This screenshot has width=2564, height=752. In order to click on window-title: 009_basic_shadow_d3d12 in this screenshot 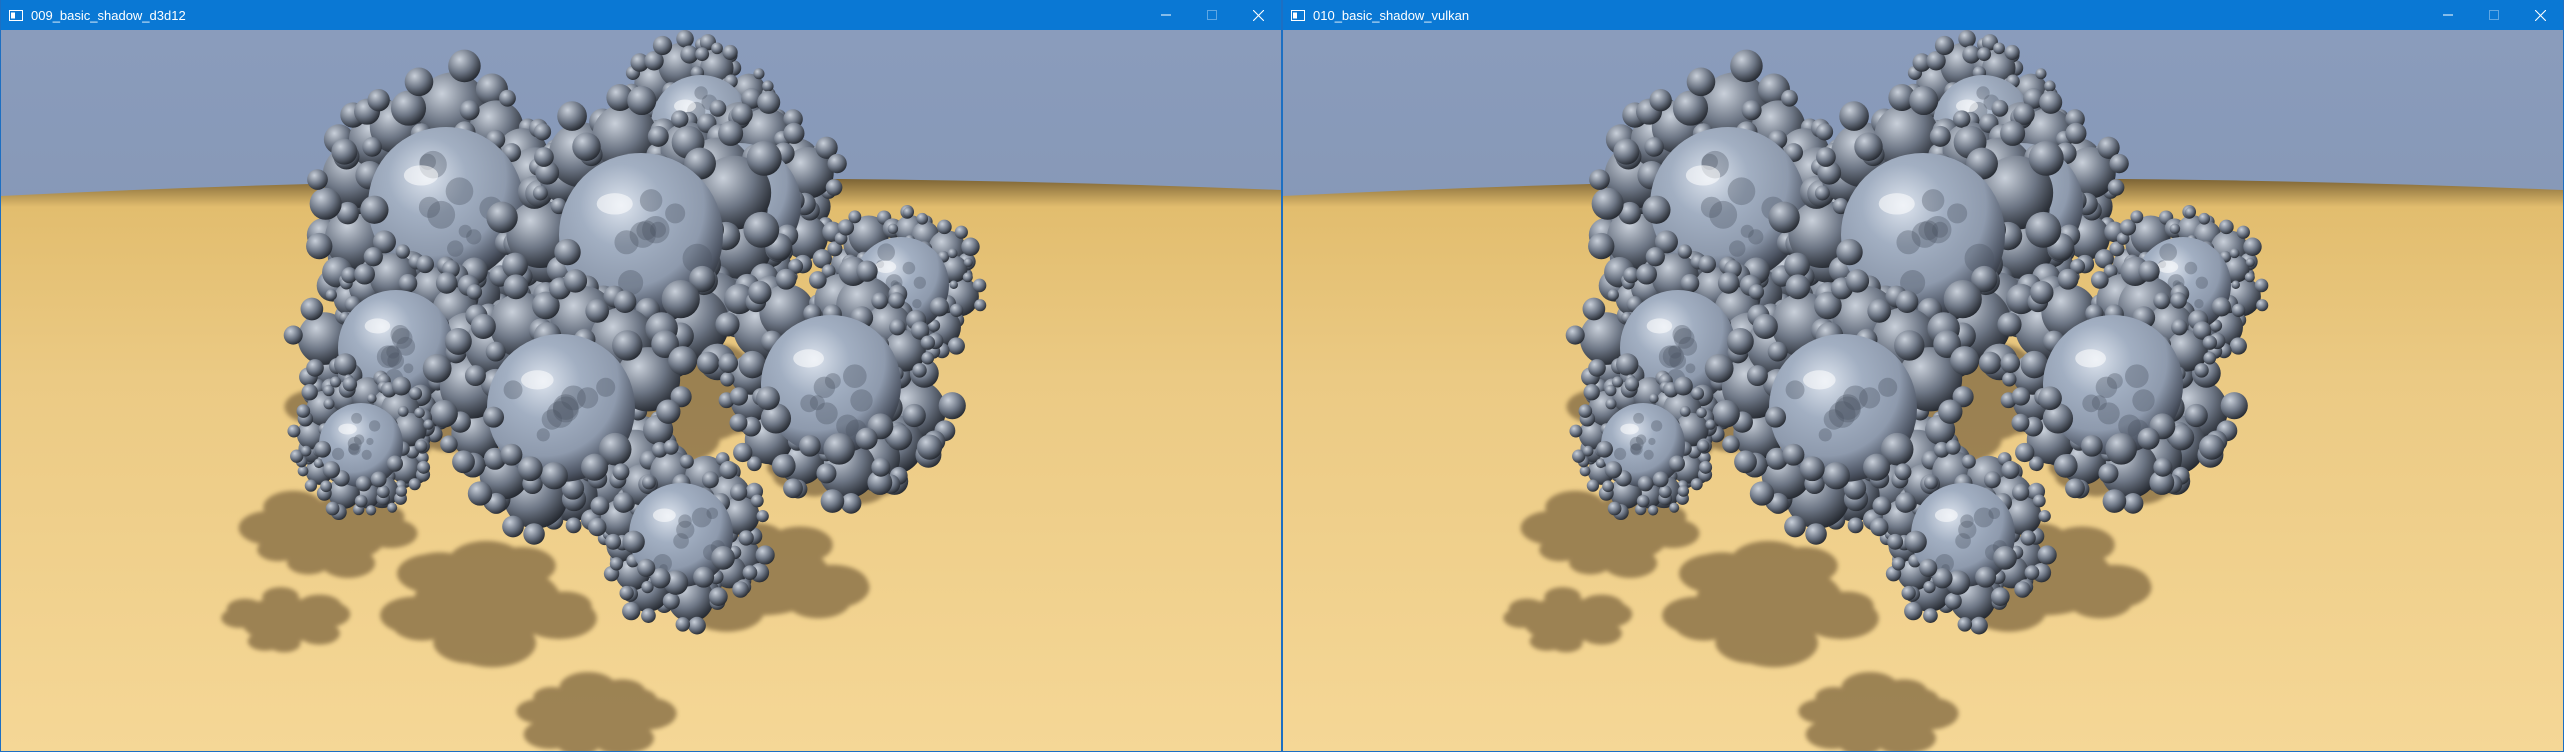, I will do `click(108, 15)`.